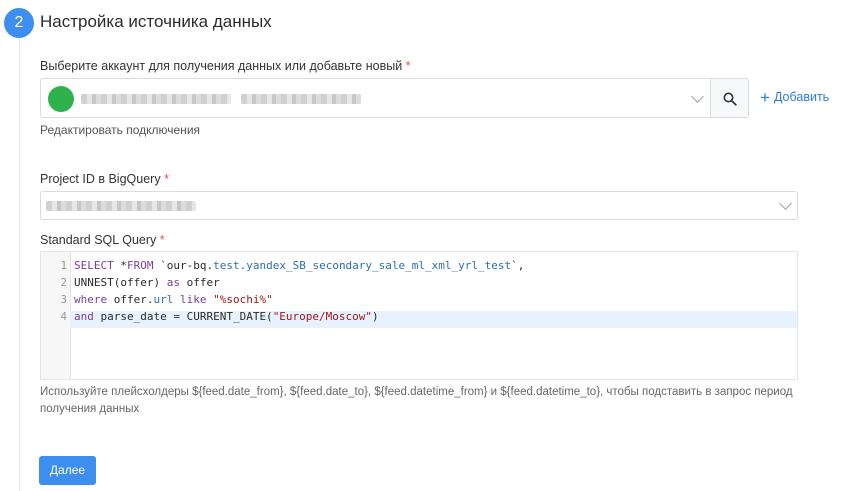  Describe the element at coordinates (63, 300) in the screenshot. I see `line-number: 3` at that location.